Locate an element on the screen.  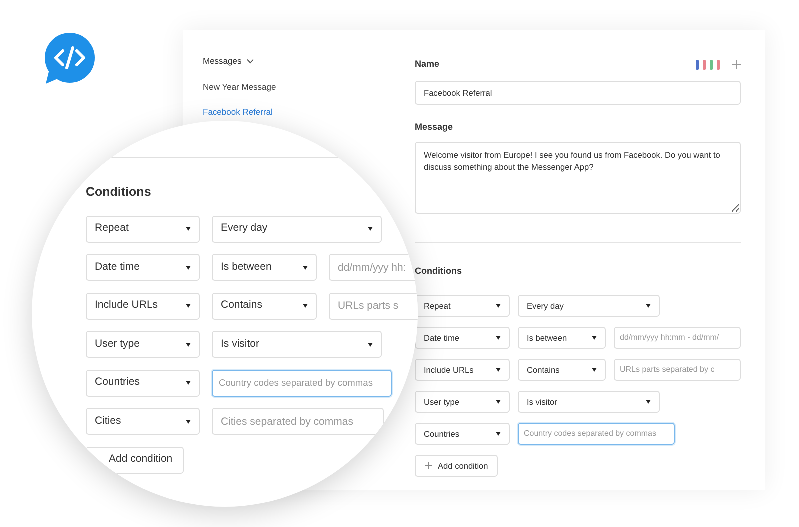
dropdown: Cities is located at coordinates (143, 422).